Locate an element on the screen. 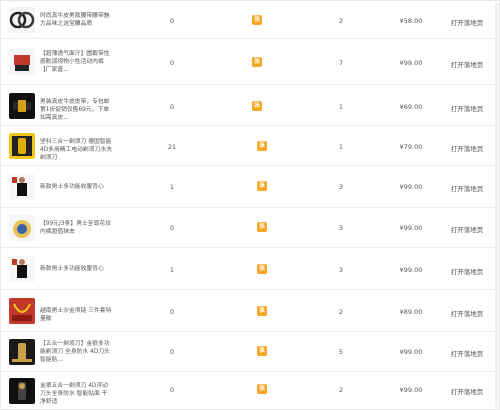 The image size is (500, 410). count-cell: 21 is located at coordinates (172, 147).